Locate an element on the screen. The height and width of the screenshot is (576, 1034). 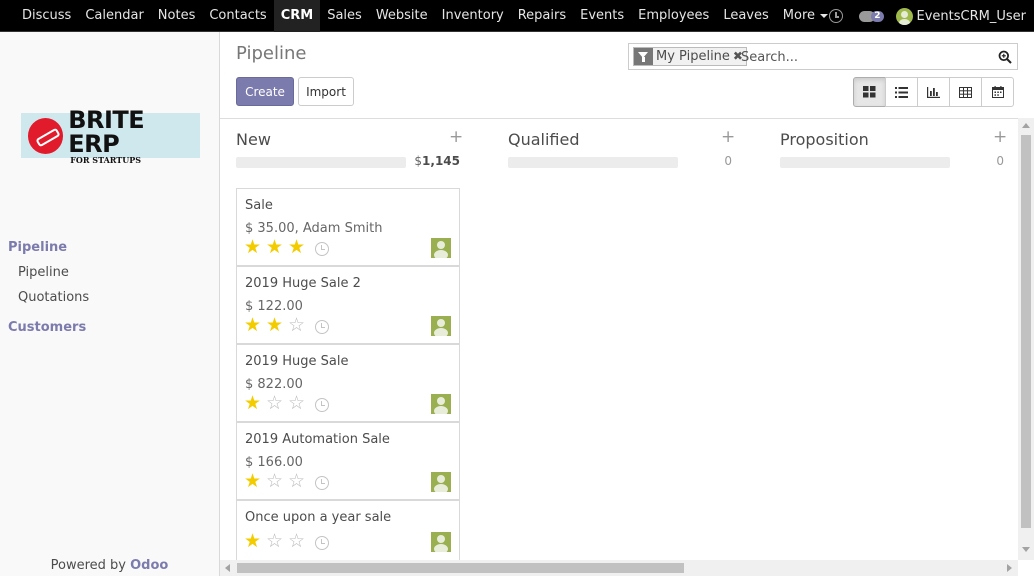
graph-view-button is located at coordinates (933, 92).